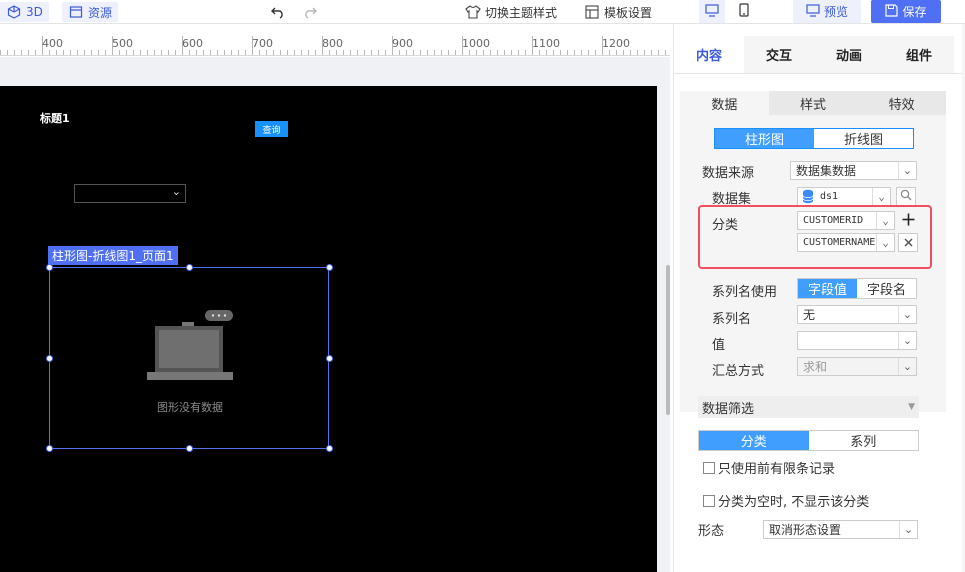  I want to click on save-label: 保存, so click(914, 12).